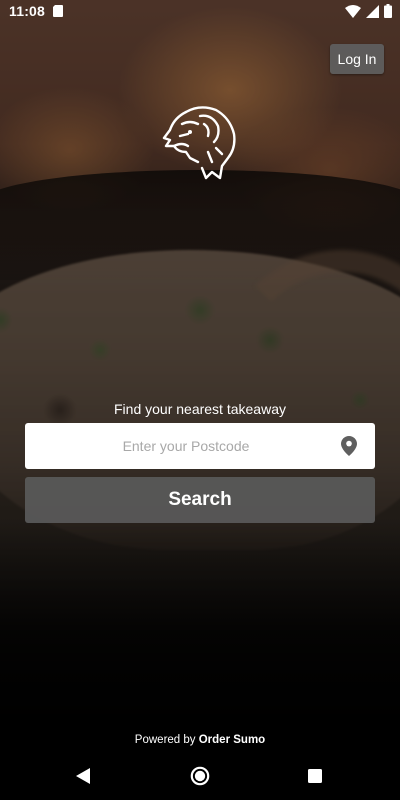  I want to click on home-icon, so click(200, 776).